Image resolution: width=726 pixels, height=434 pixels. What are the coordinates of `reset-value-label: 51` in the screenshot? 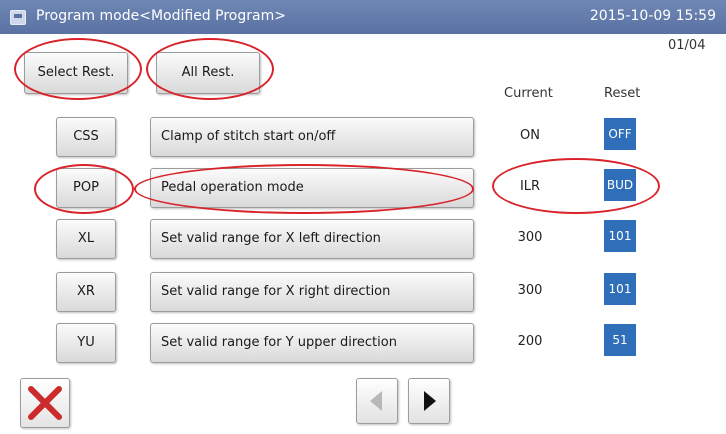 It's located at (620, 340).